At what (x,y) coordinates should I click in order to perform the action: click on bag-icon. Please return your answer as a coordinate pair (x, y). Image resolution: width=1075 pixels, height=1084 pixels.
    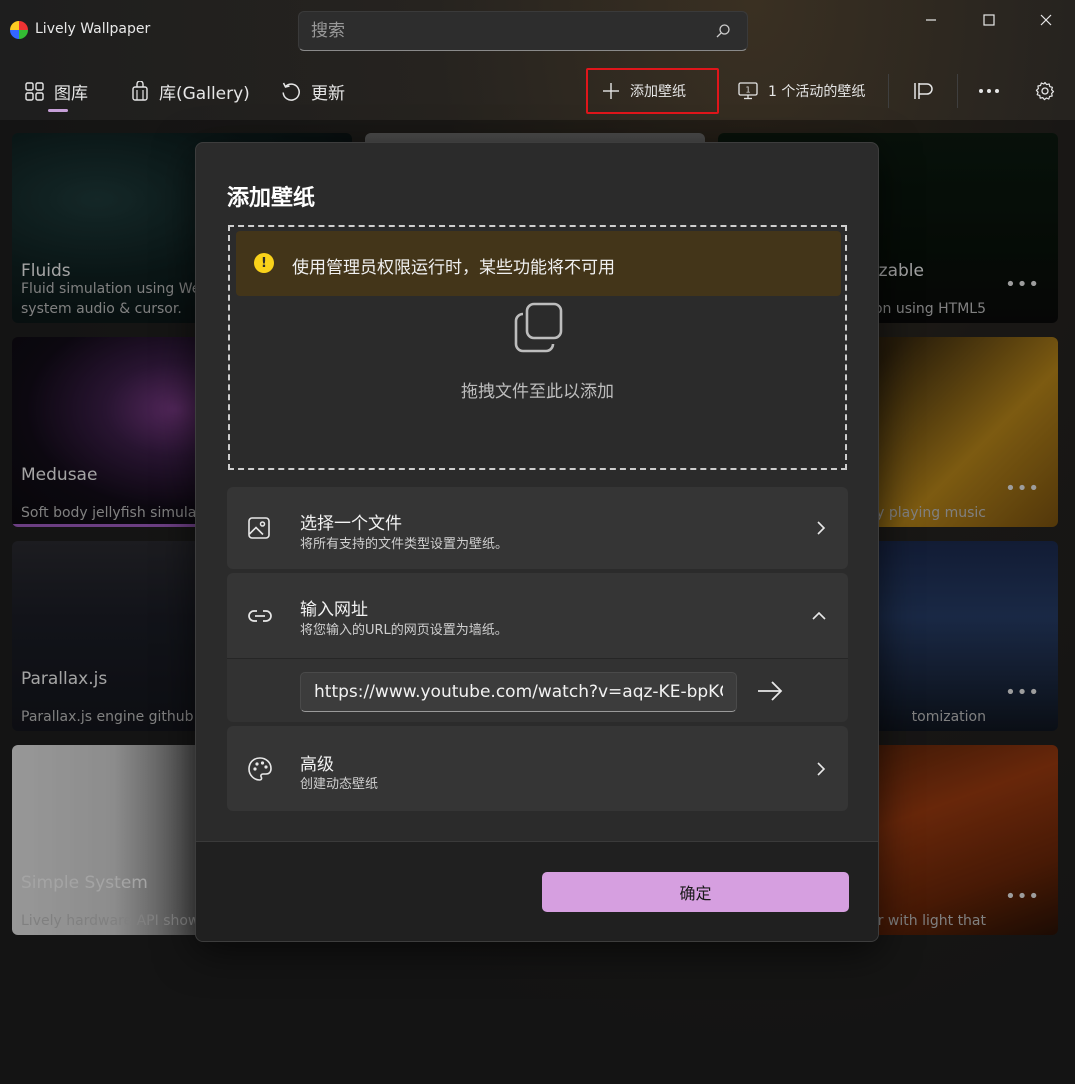
    Looking at the image, I should click on (140, 91).